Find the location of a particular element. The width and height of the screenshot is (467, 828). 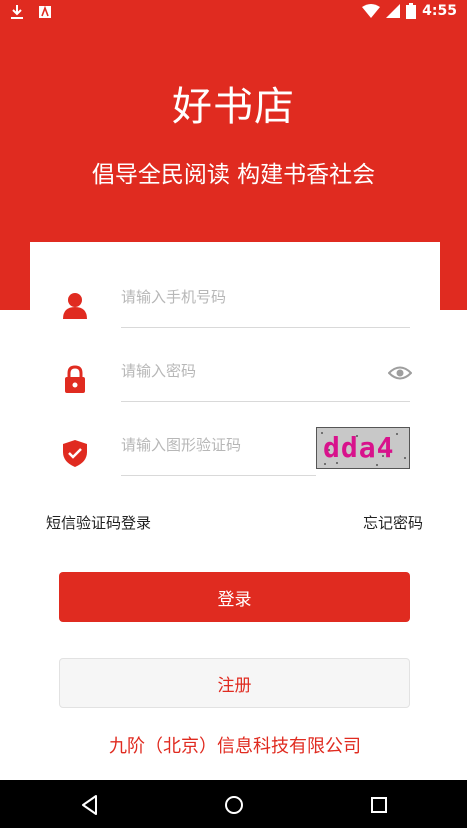

status-time: 4:55 is located at coordinates (439, 11).